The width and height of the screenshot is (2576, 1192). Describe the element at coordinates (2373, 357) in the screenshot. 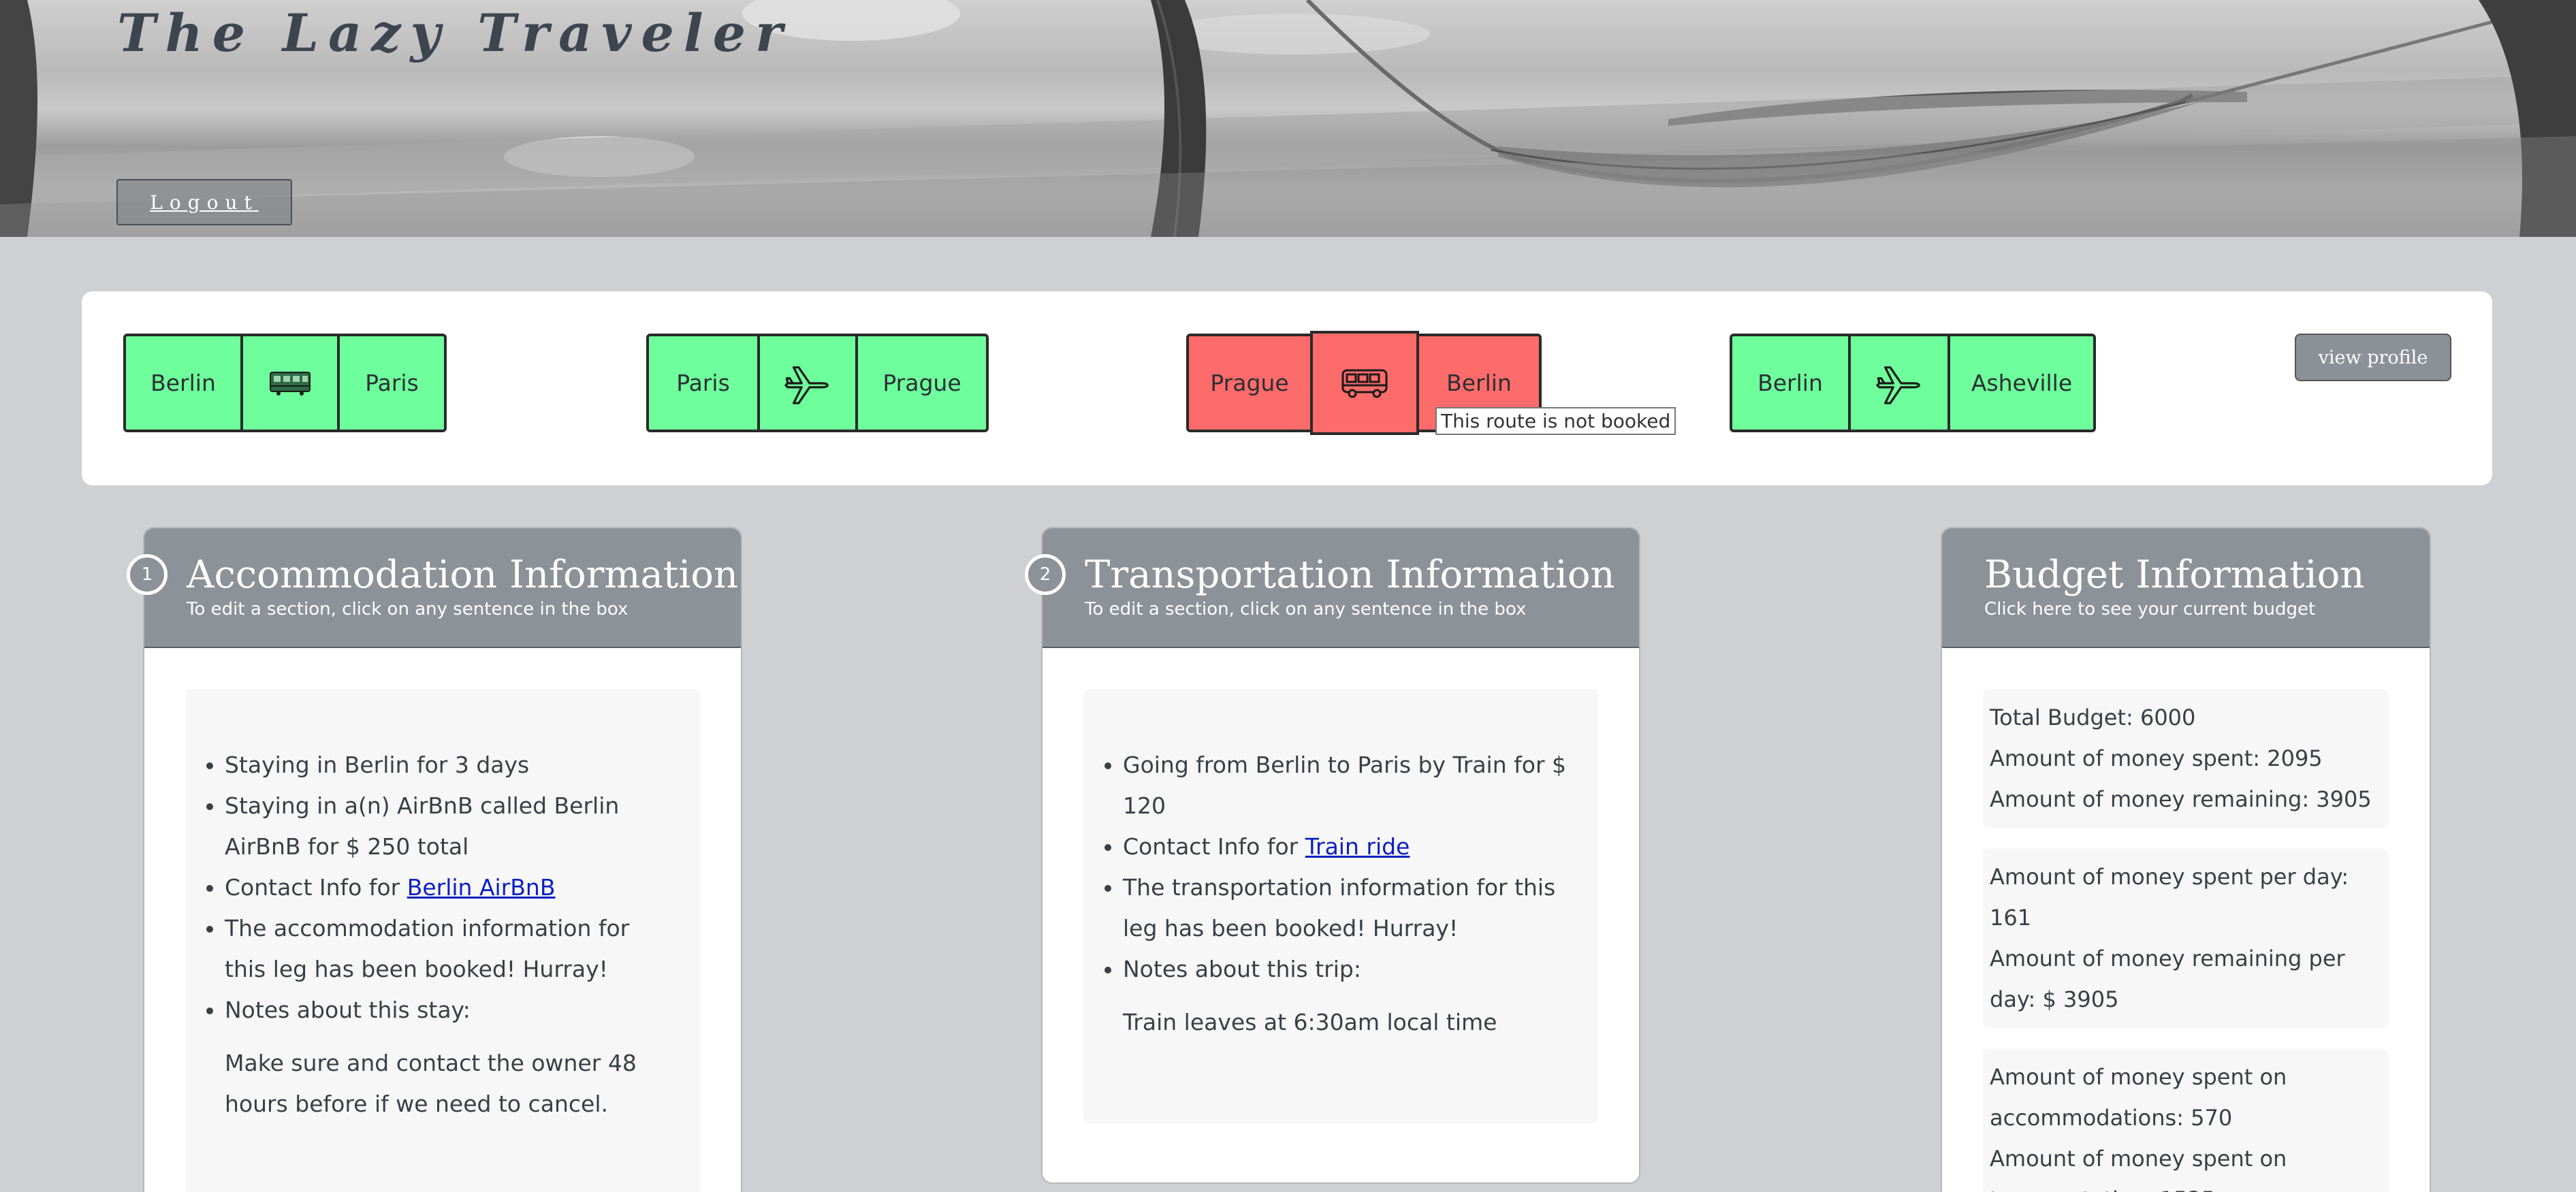

I see `view-profile-button: view profile` at that location.